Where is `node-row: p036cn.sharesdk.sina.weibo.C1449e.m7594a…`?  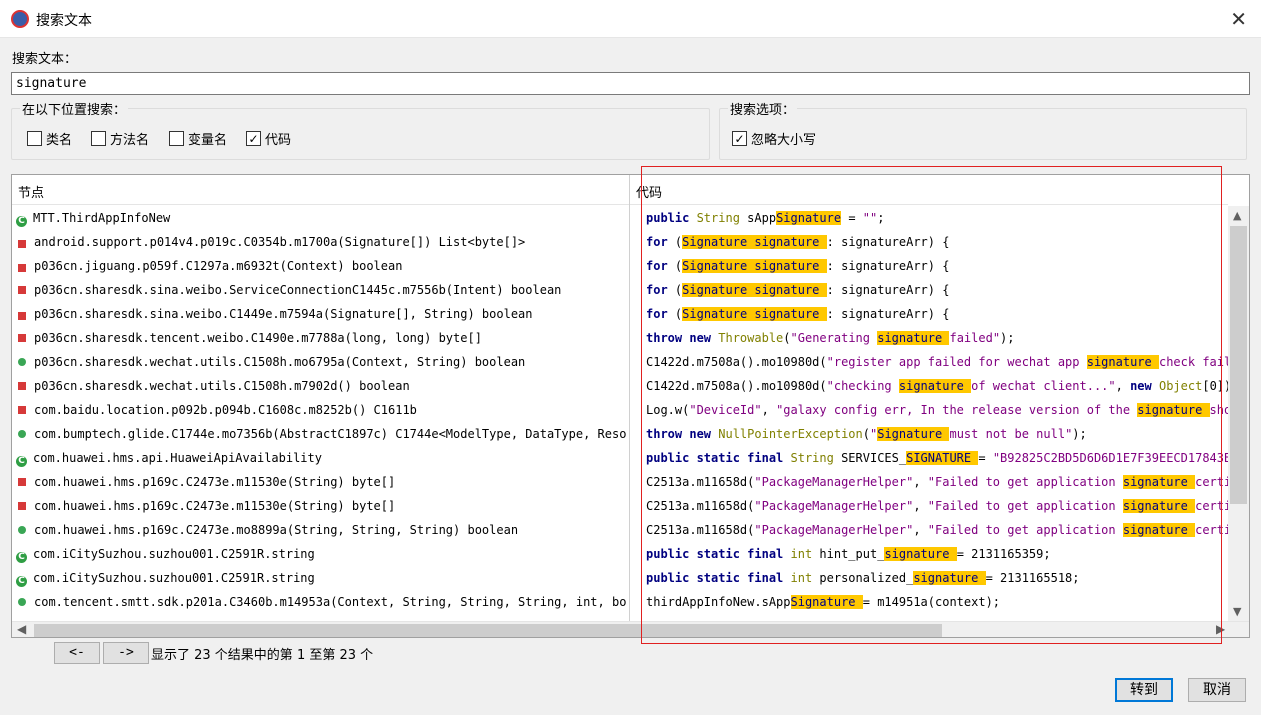
node-row: p036cn.sharesdk.sina.weibo.C1449e.m7594a… is located at coordinates (320, 314).